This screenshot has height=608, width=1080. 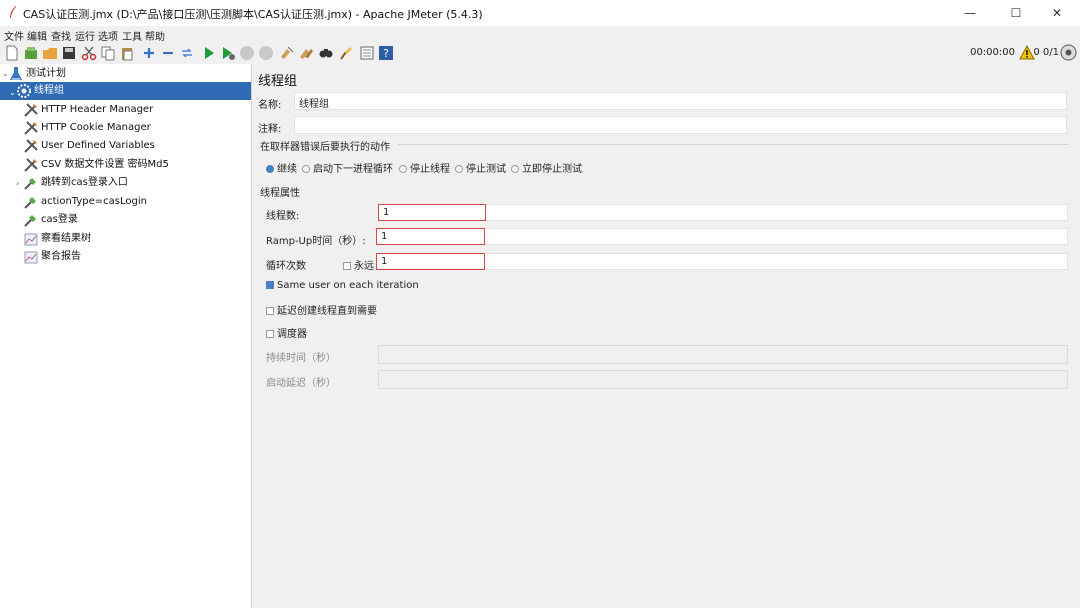 What do you see at coordinates (286, 332) in the screenshot?
I see `scheduler-checkbox: 调度器` at bounding box center [286, 332].